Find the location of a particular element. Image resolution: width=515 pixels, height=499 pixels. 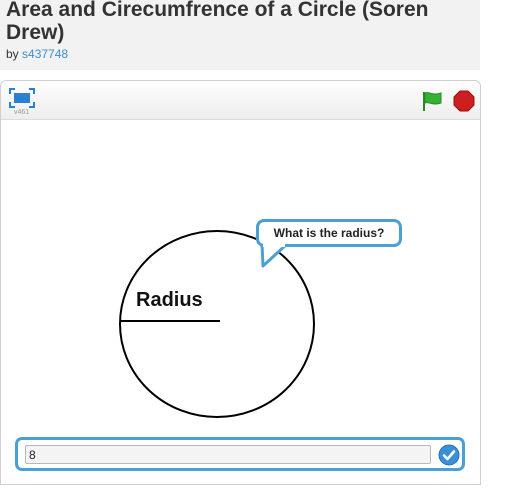

speech-bubble-tail is located at coordinates (274, 256).